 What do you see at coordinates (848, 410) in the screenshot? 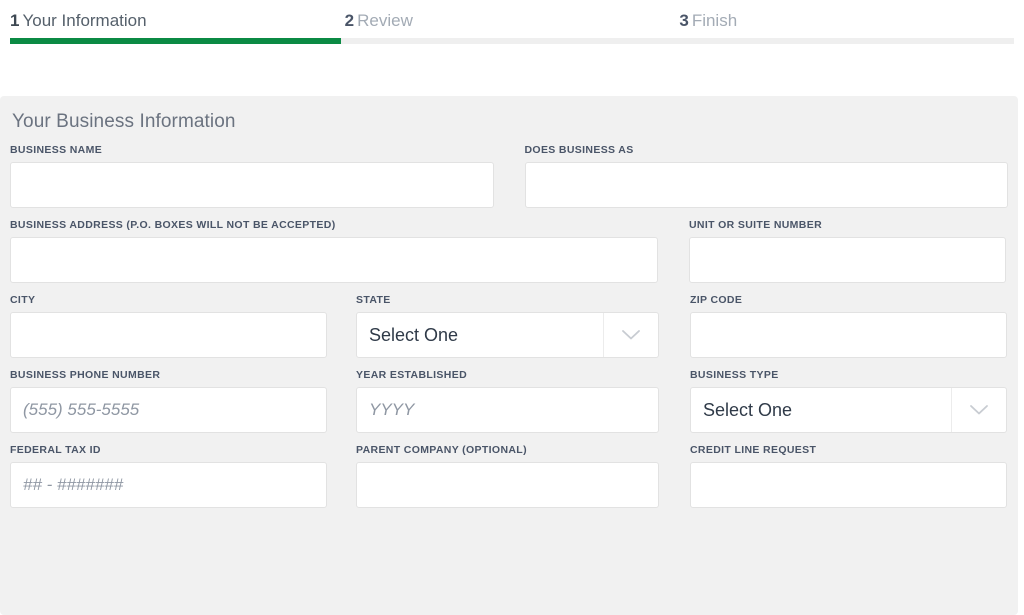
I see `select-business-type: Select One` at bounding box center [848, 410].